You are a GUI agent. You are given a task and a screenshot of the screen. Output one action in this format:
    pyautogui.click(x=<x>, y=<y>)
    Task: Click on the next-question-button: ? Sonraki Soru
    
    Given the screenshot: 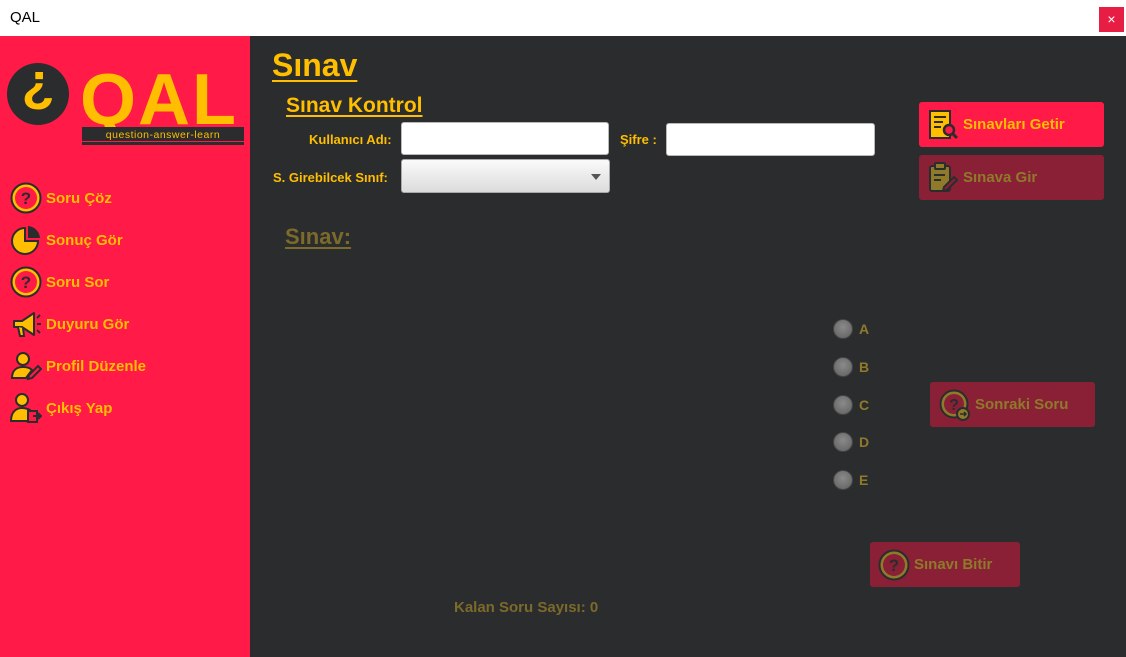 What is the action you would take?
    pyautogui.click(x=1012, y=404)
    